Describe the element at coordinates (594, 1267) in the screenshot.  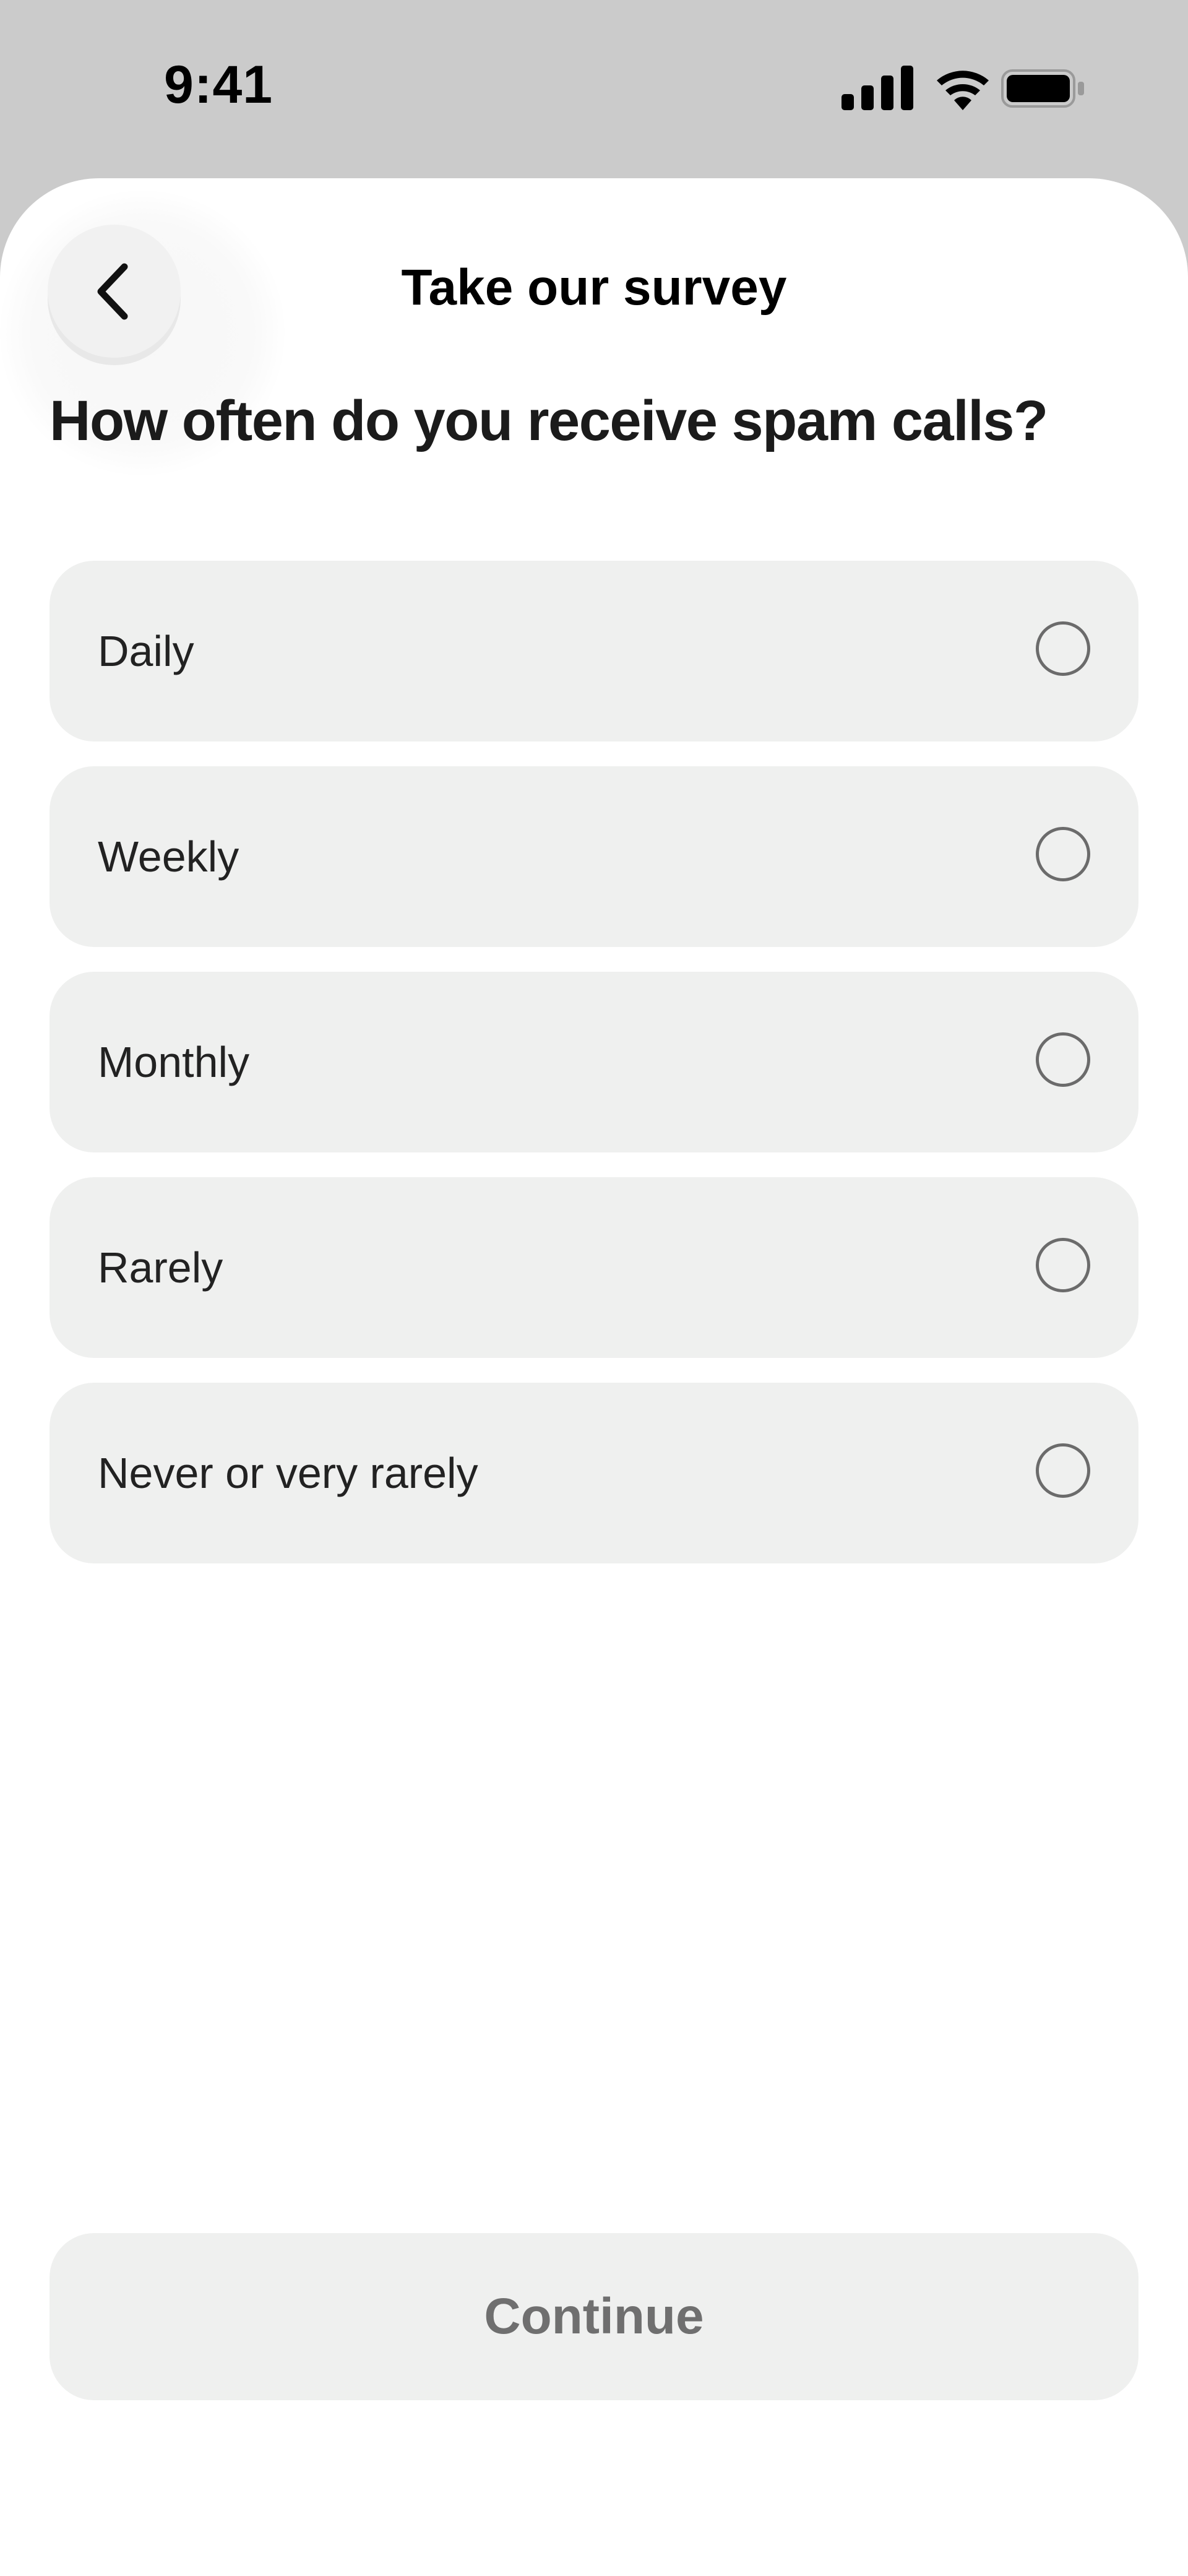
I see `option-rarely: Rarely` at that location.